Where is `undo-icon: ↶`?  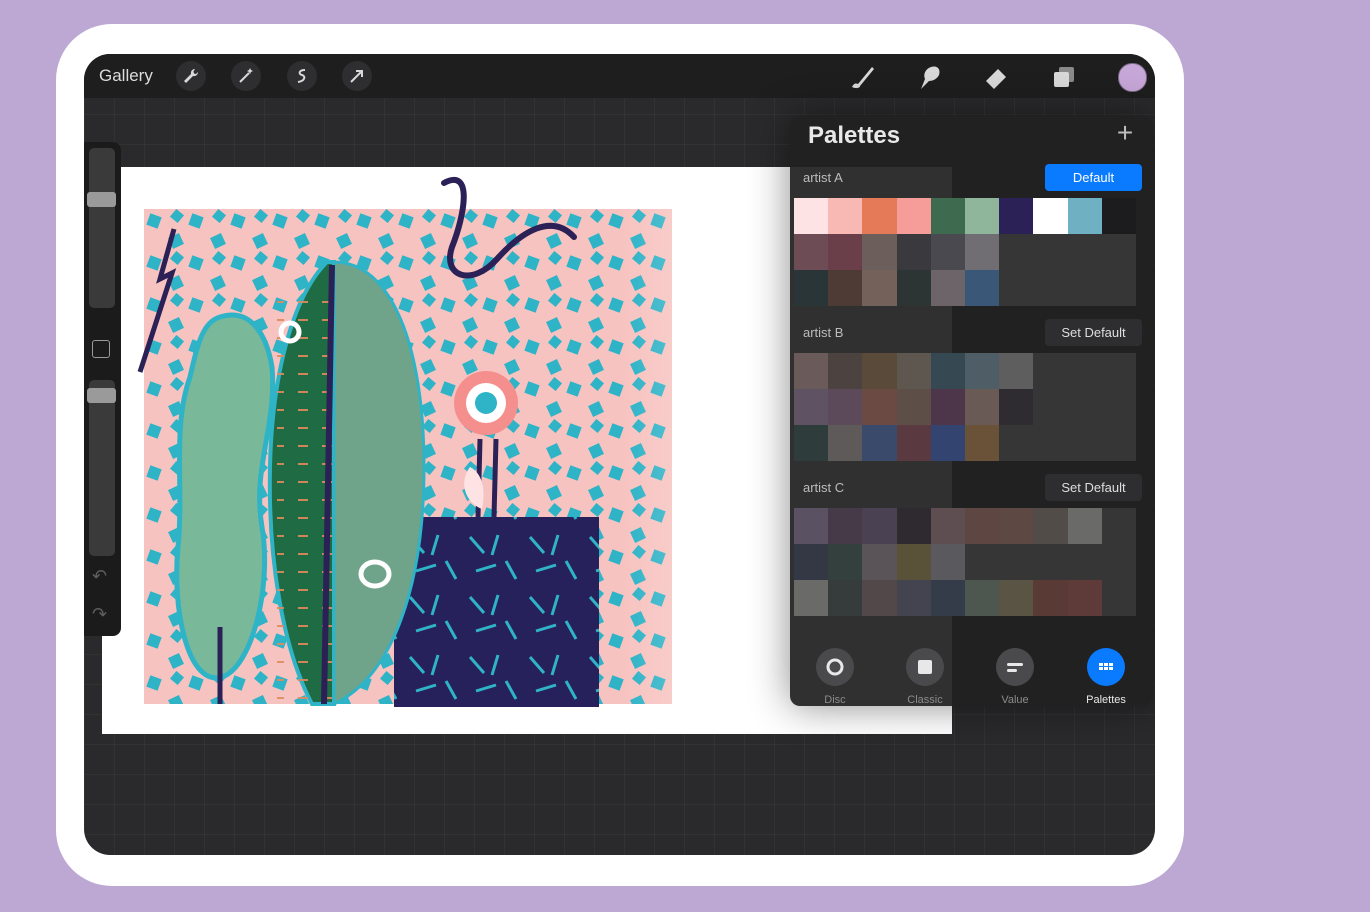
undo-icon: ↶ is located at coordinates (99, 576).